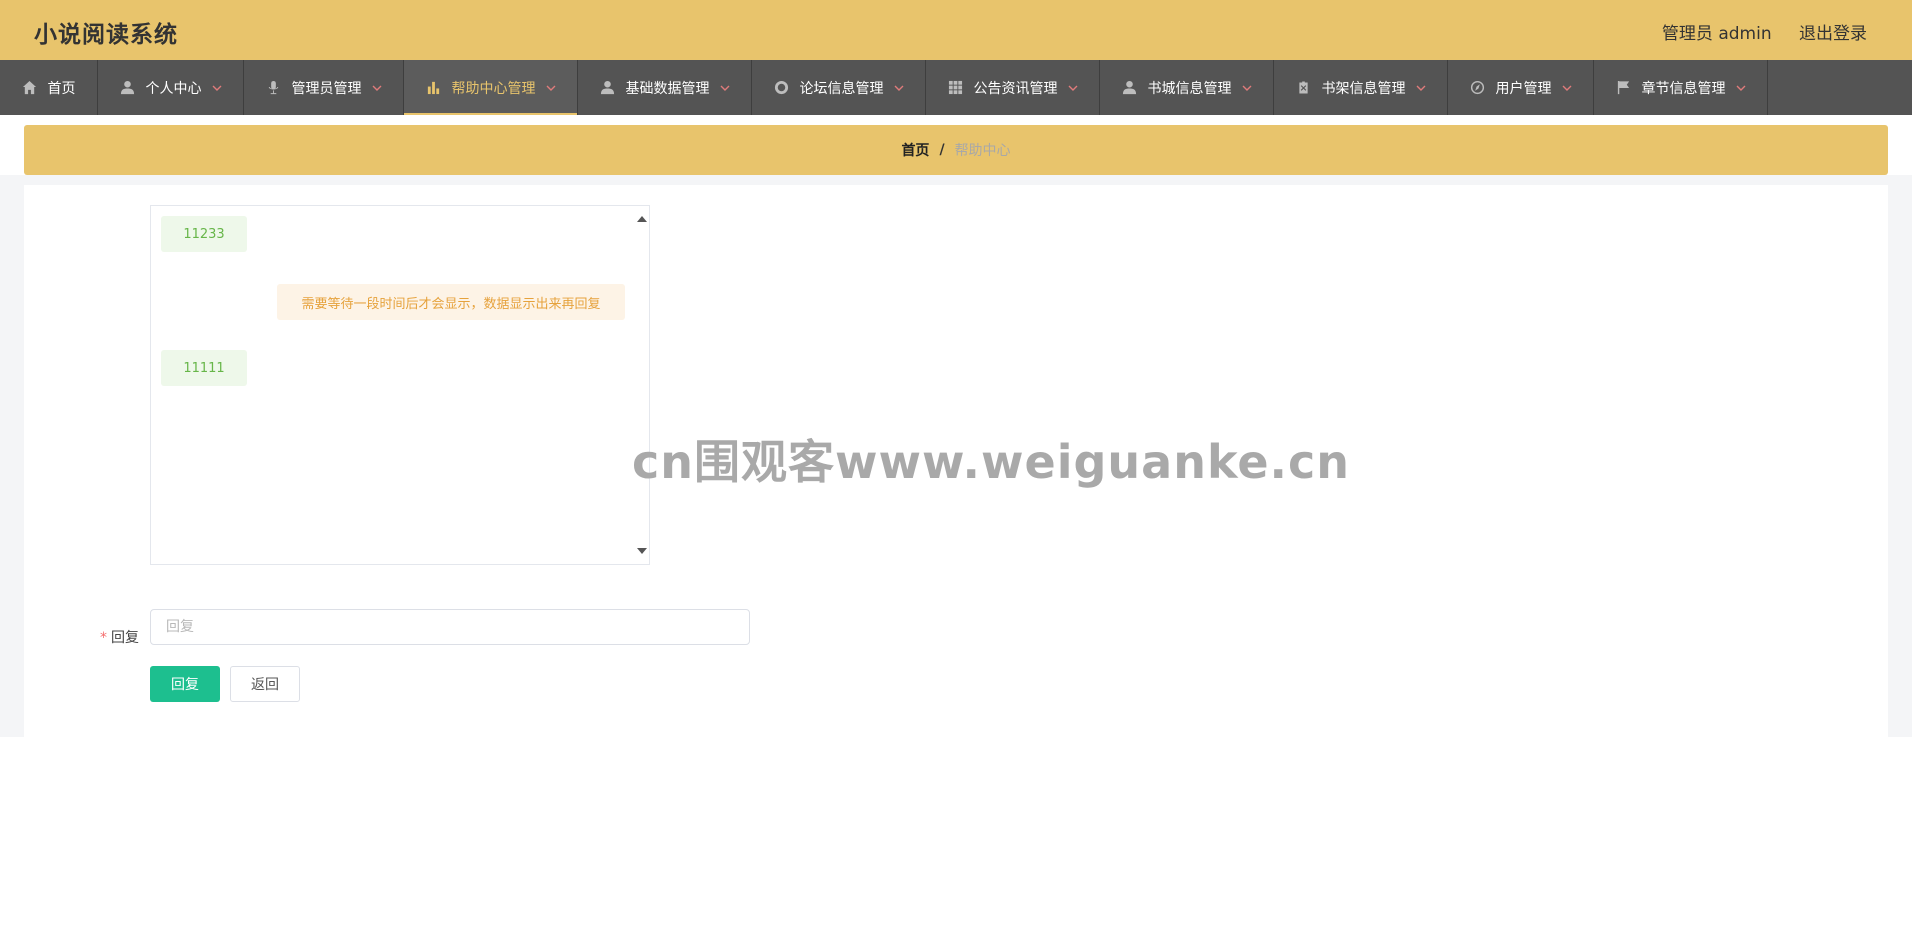  I want to click on nav-item-admin-management: 管理员管理, so click(324, 87).